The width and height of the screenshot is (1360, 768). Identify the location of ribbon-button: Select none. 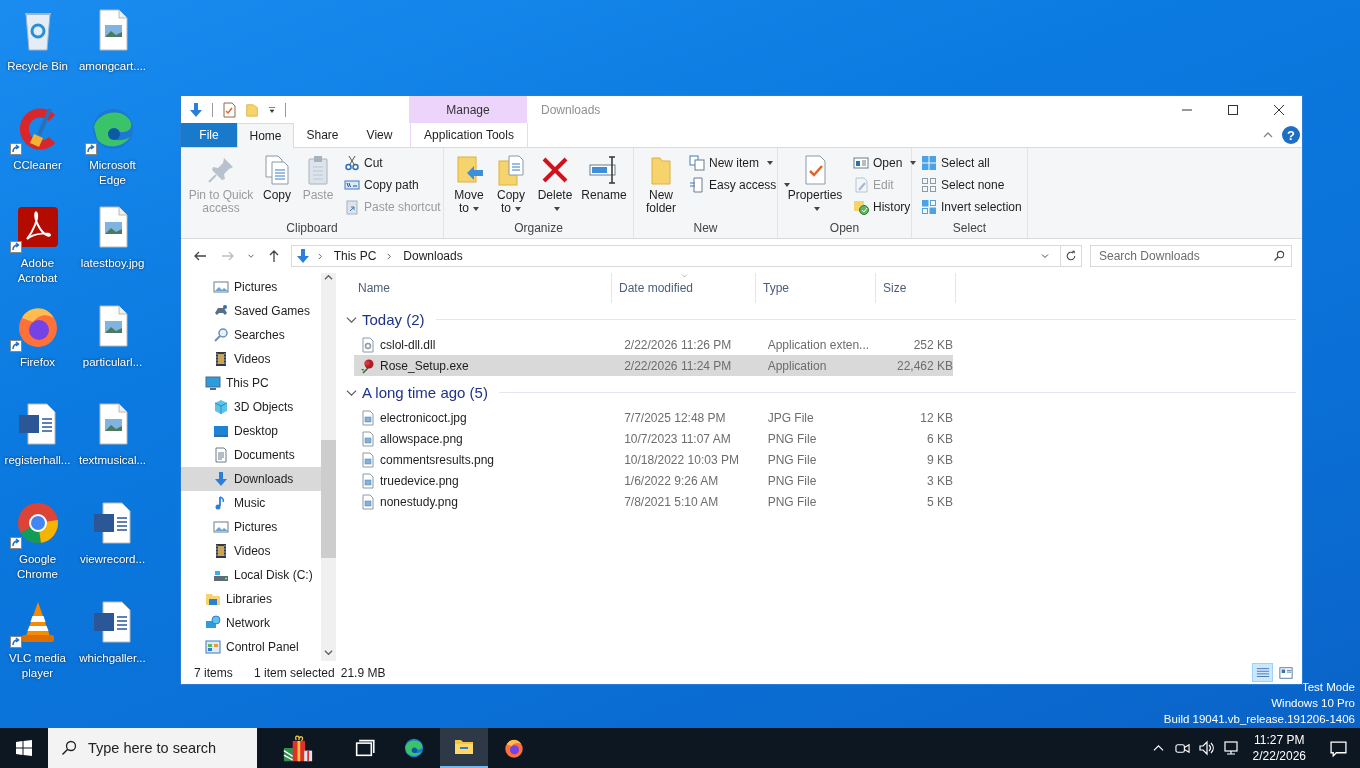
(971, 185).